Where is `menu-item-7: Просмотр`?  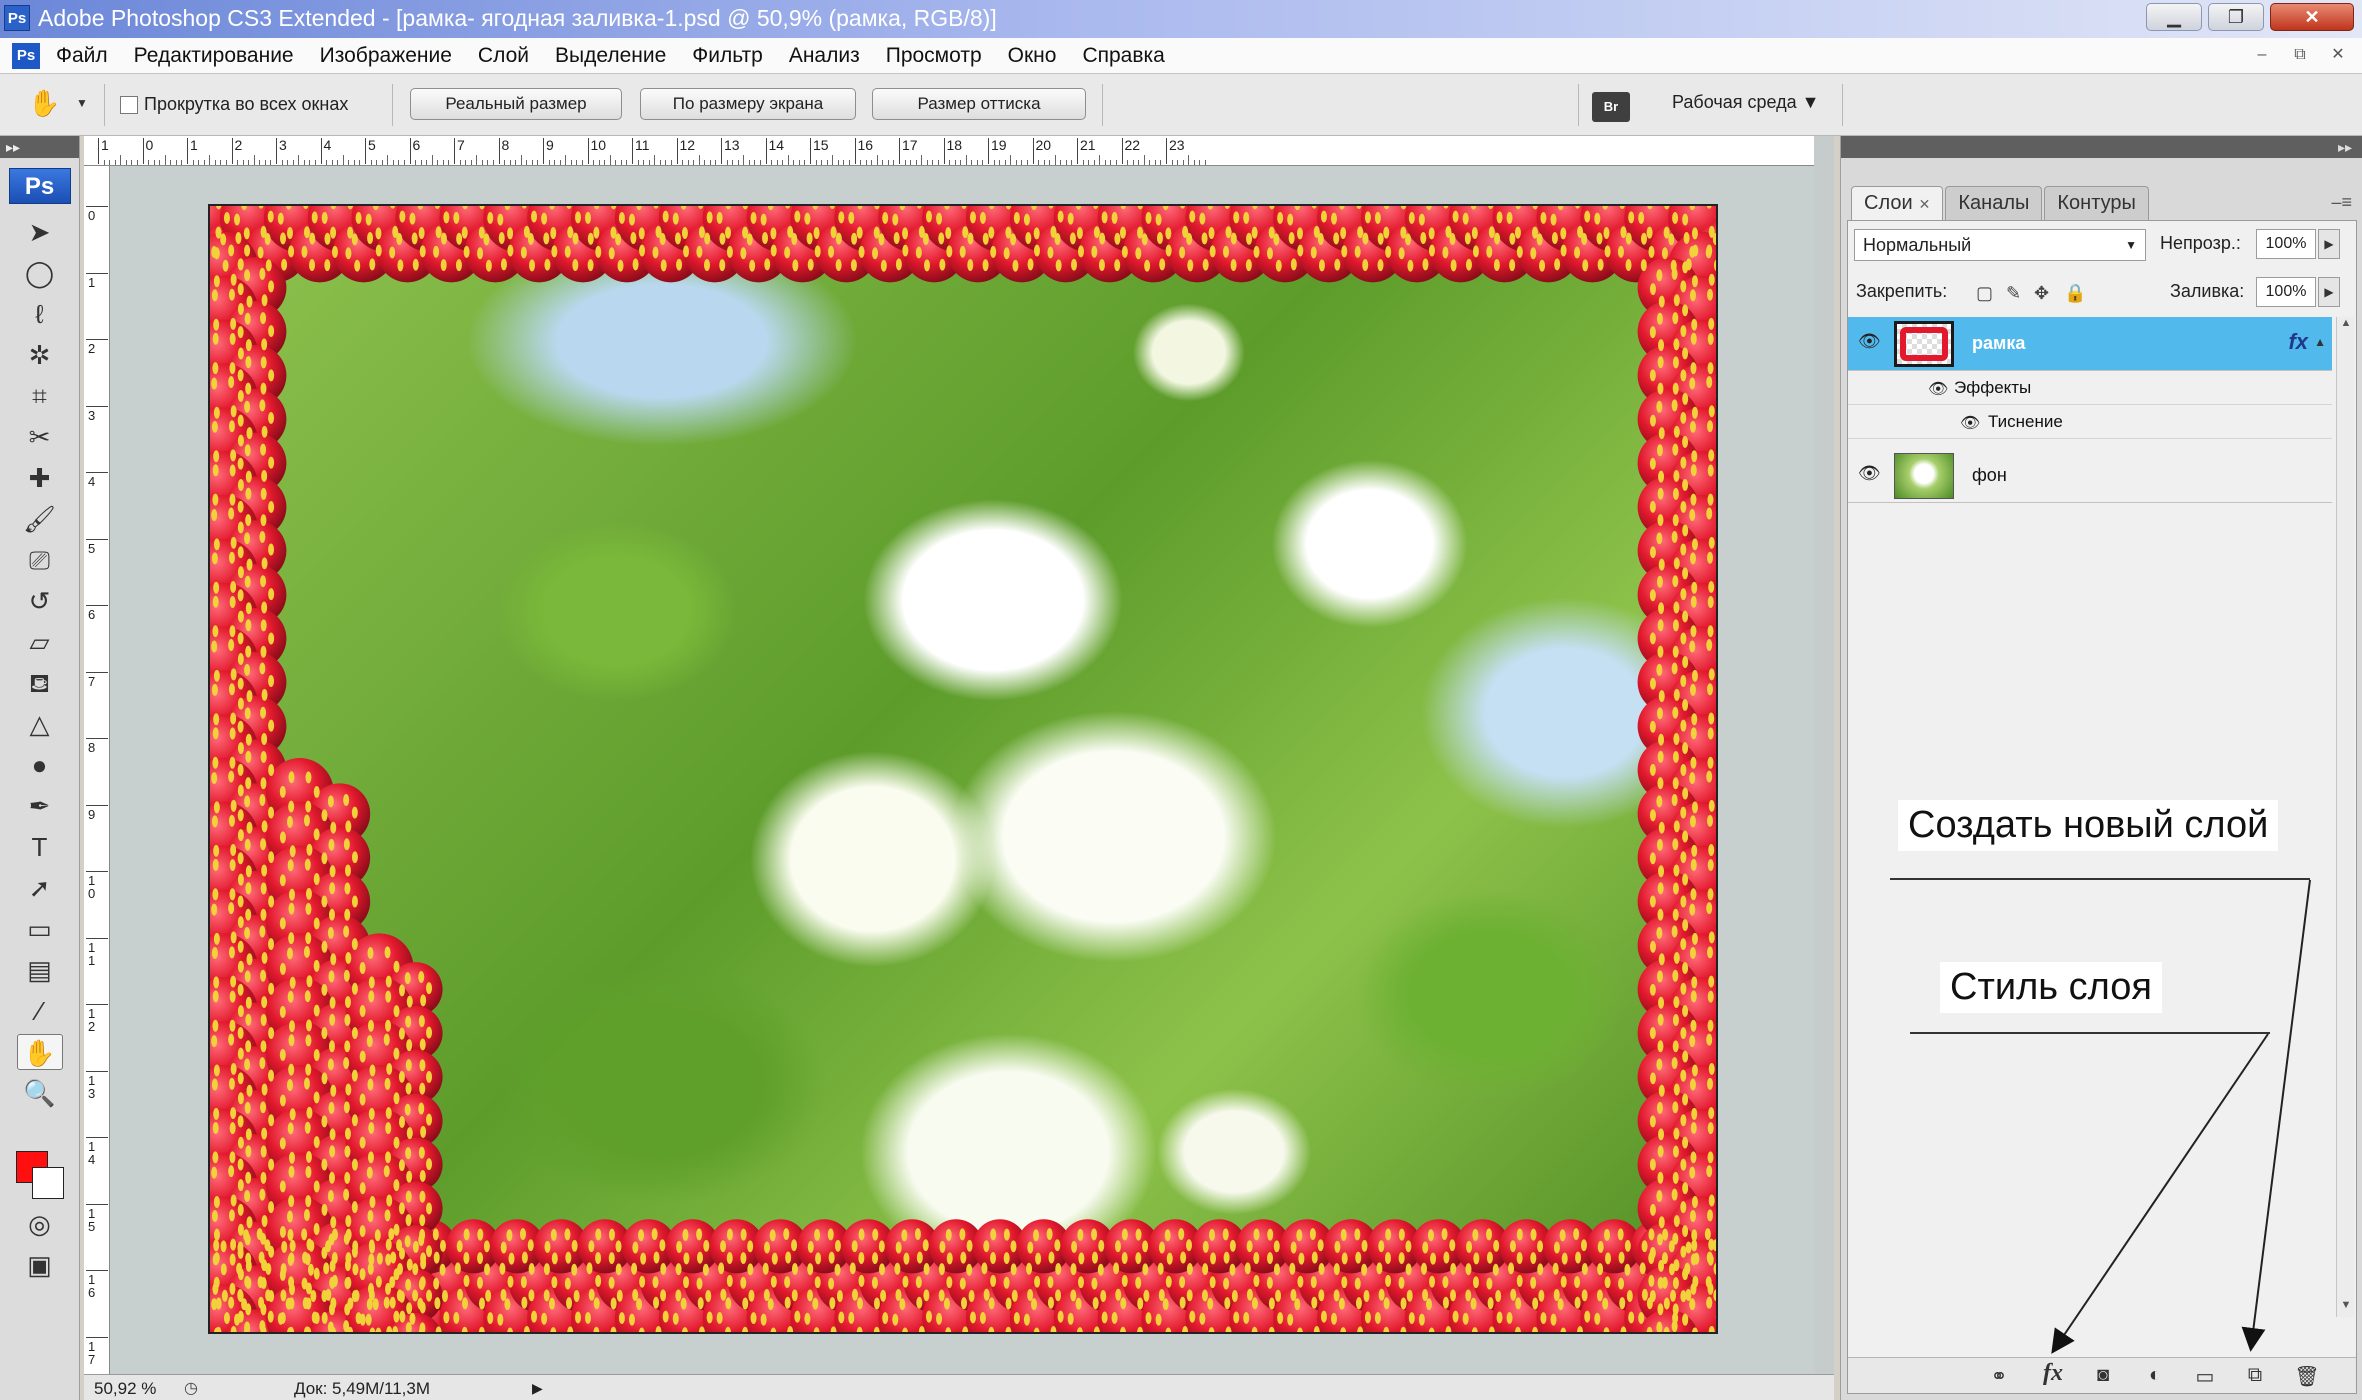 menu-item-7: Просмотр is located at coordinates (934, 56).